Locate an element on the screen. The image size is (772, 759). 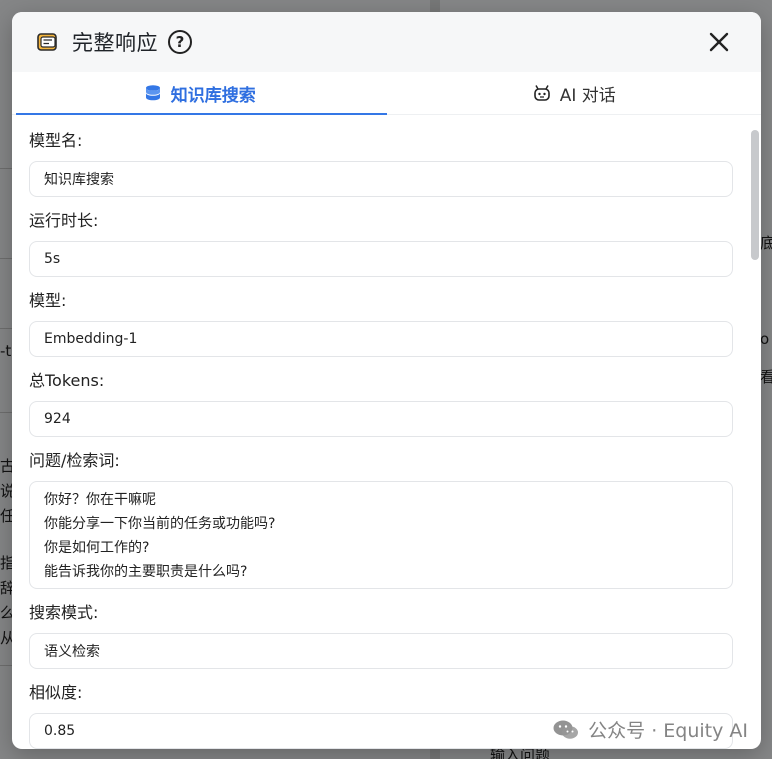
model-value: Embedding-1 is located at coordinates (381, 339).